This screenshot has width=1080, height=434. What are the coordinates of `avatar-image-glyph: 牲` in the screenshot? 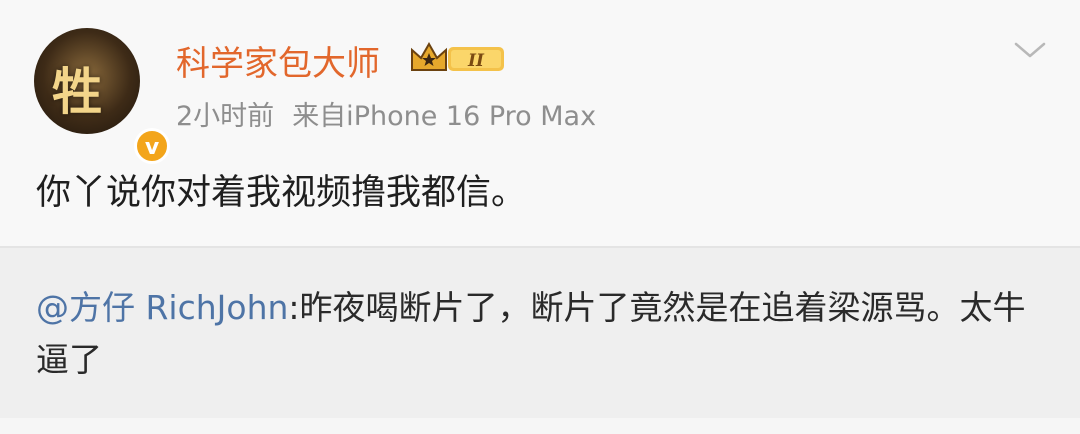 It's located at (77, 92).